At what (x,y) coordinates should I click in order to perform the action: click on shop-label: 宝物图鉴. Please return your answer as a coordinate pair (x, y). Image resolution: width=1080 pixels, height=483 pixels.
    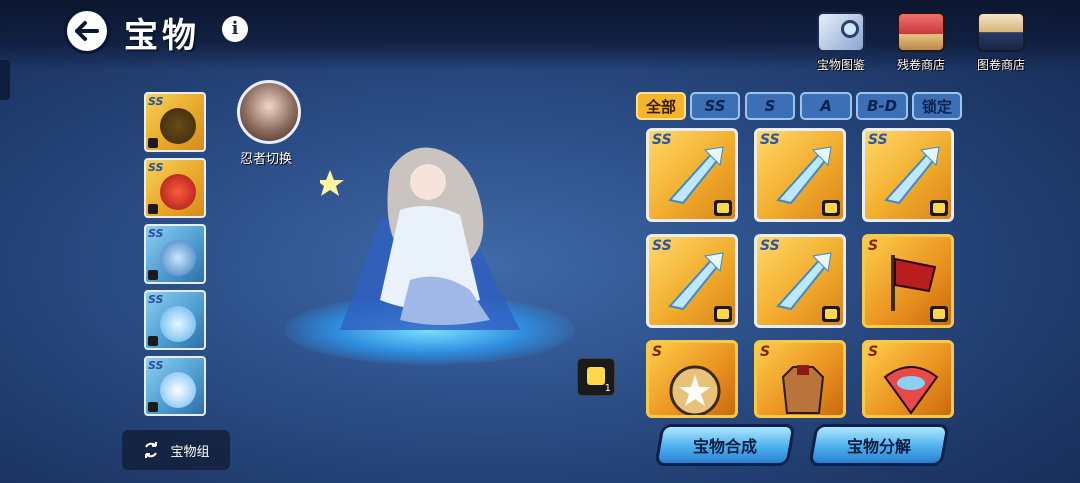
    Looking at the image, I should click on (840, 65).